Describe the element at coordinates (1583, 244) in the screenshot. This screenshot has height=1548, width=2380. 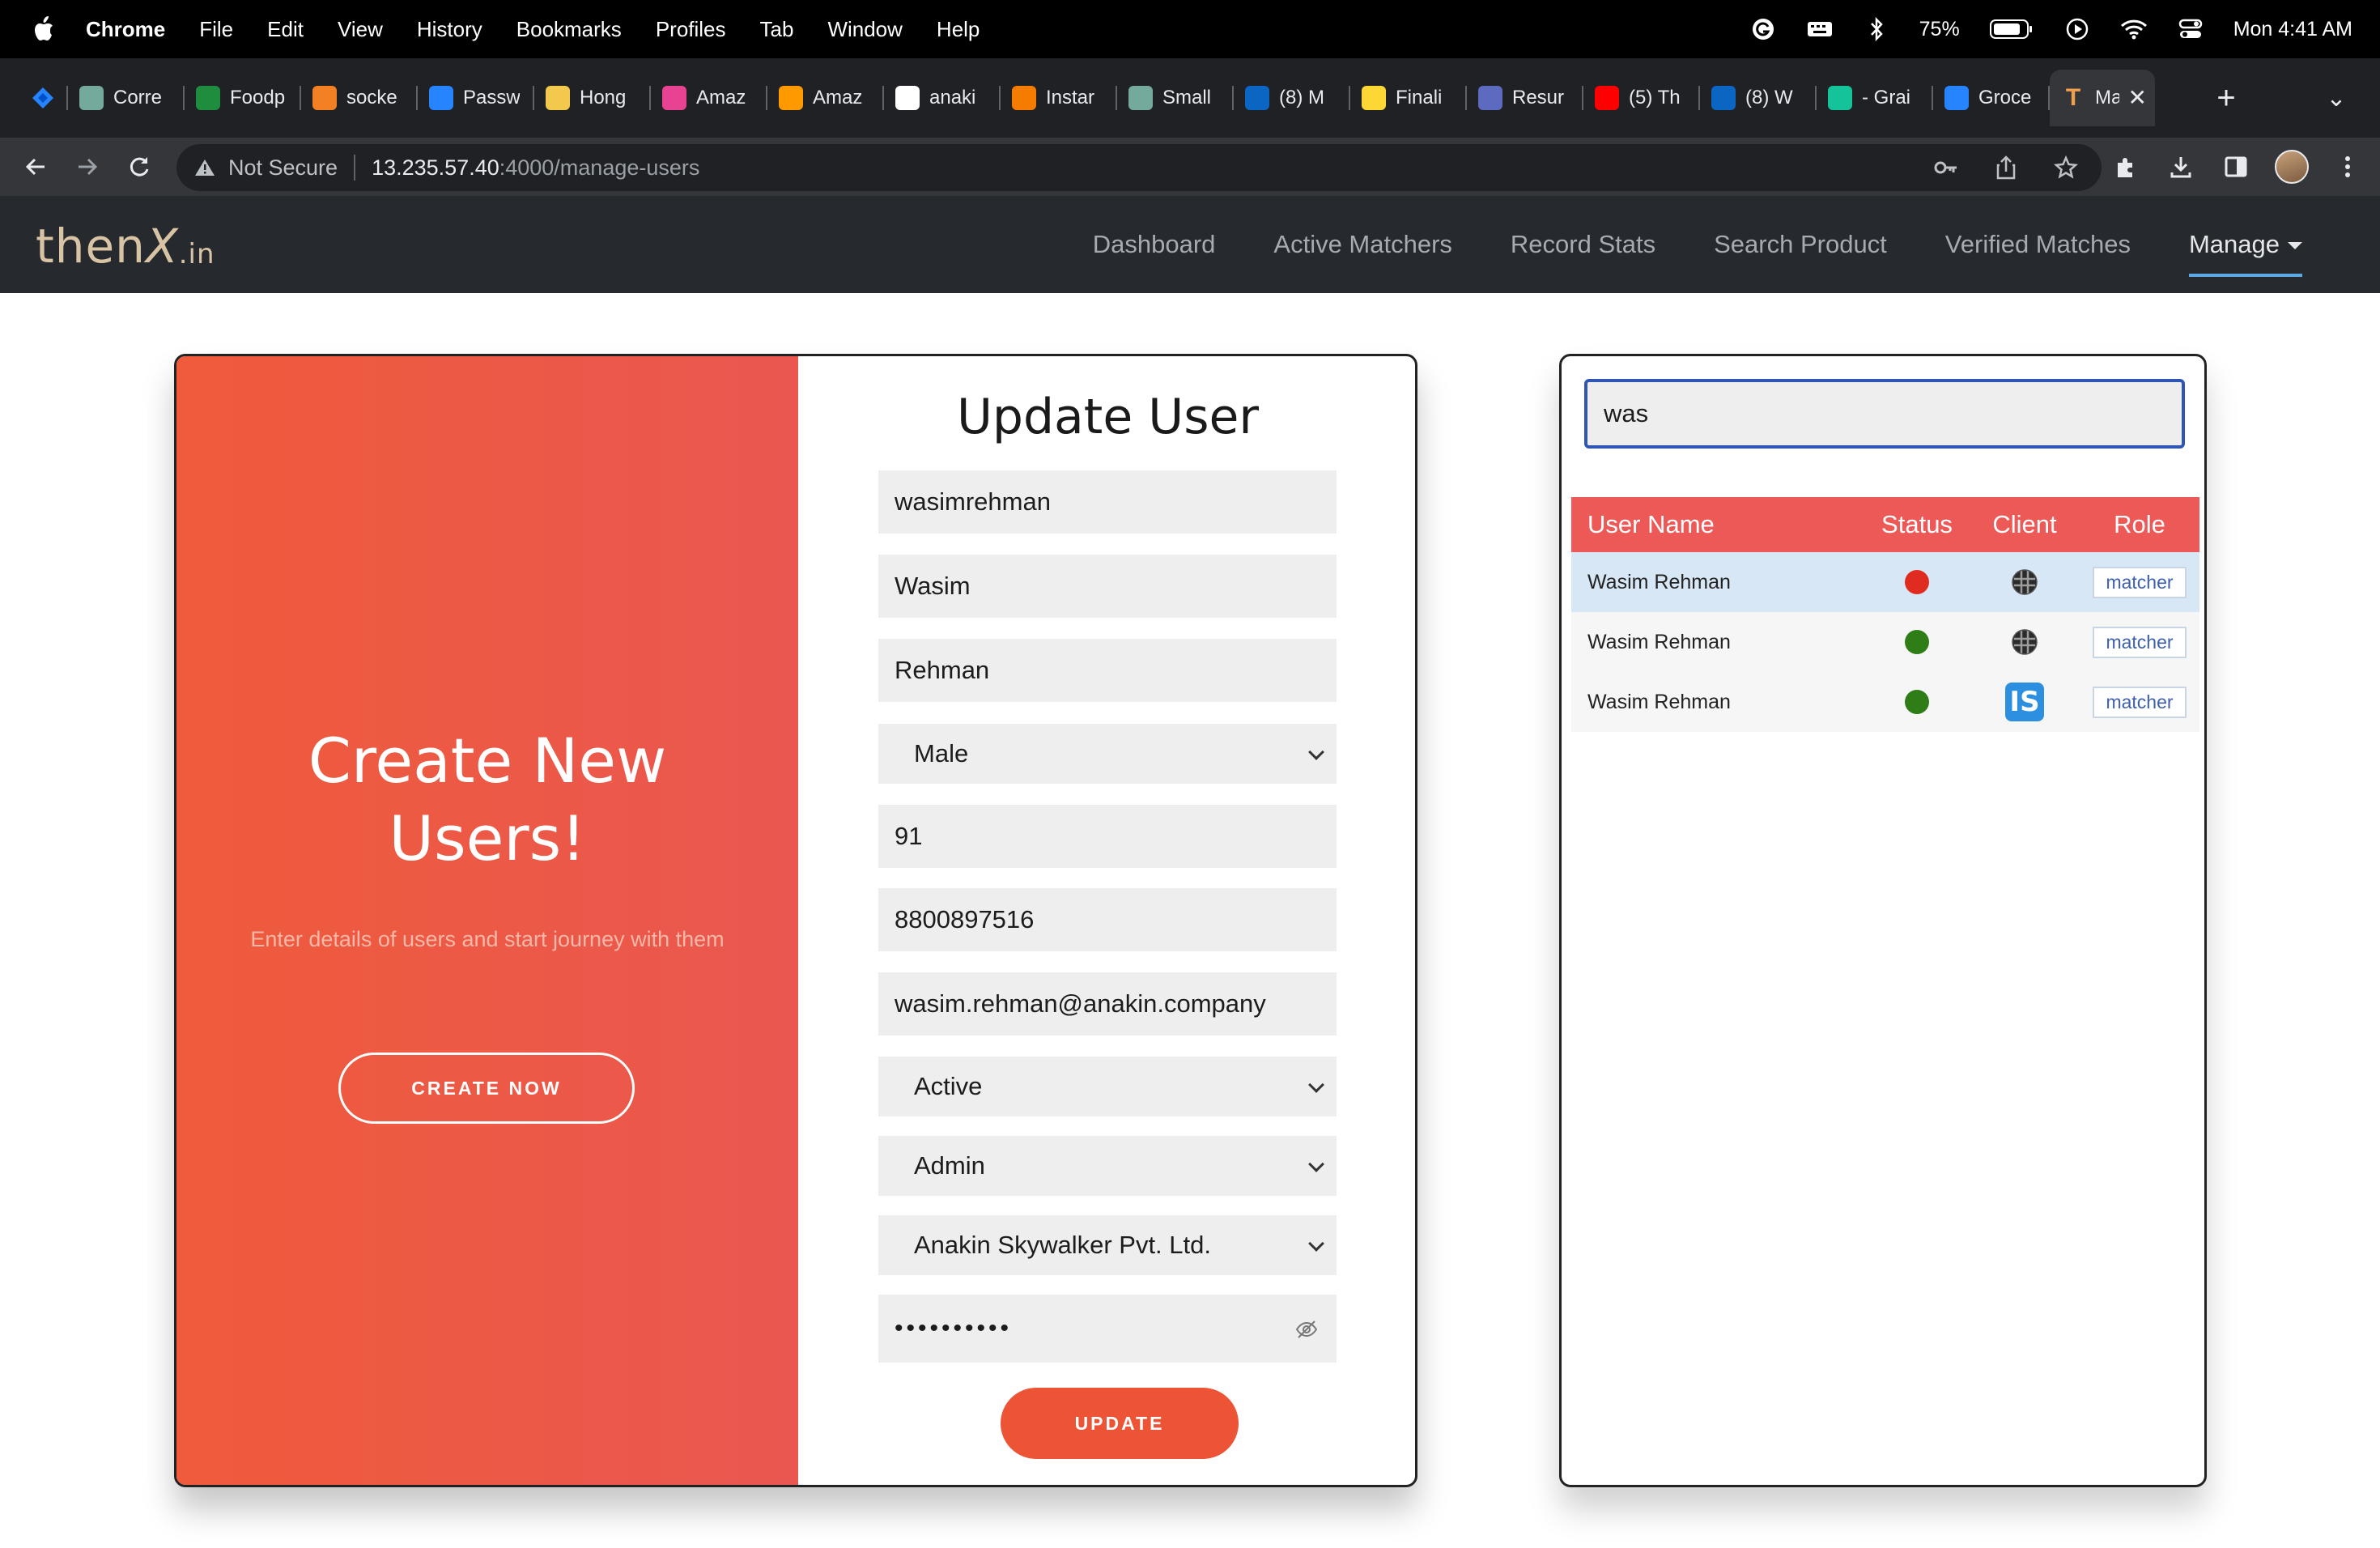
I see `nav-link-record-stats: Record Stats` at that location.